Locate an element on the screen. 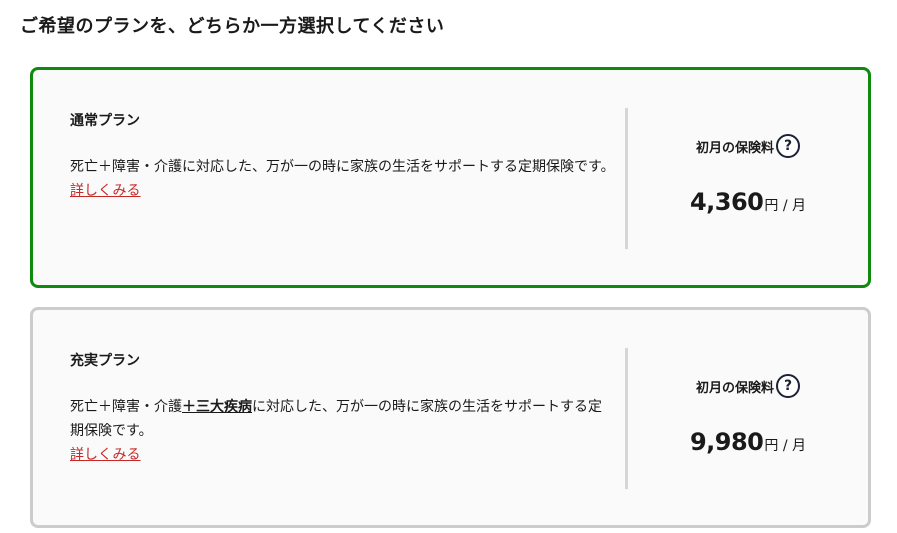 The image size is (897, 533). price-amount: 4,360 is located at coordinates (726, 202).